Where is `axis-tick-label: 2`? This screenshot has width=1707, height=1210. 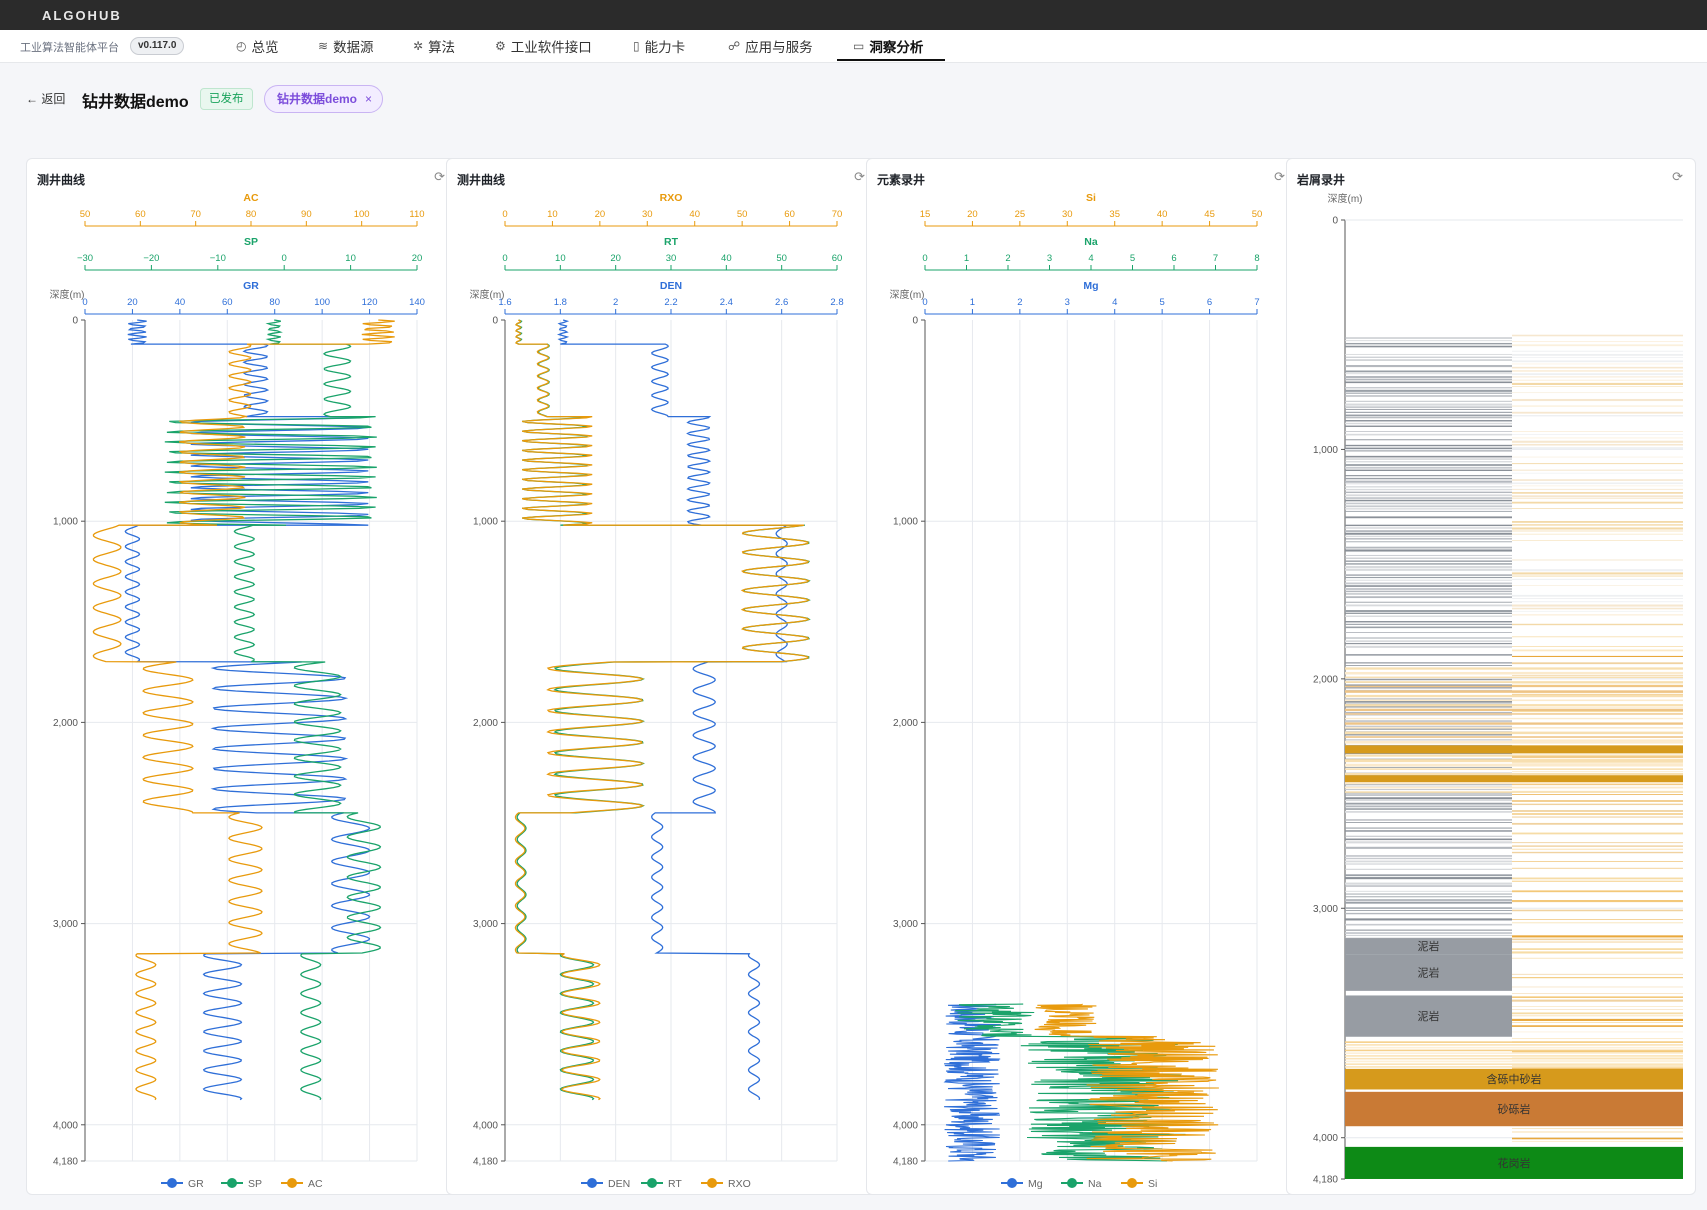 axis-tick-label: 2 is located at coordinates (1019, 302).